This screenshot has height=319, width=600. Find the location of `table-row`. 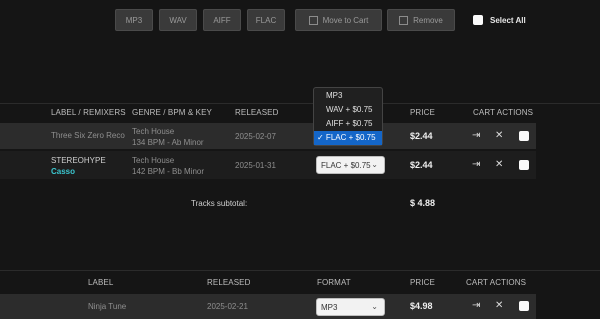

table-row is located at coordinates (268, 306).